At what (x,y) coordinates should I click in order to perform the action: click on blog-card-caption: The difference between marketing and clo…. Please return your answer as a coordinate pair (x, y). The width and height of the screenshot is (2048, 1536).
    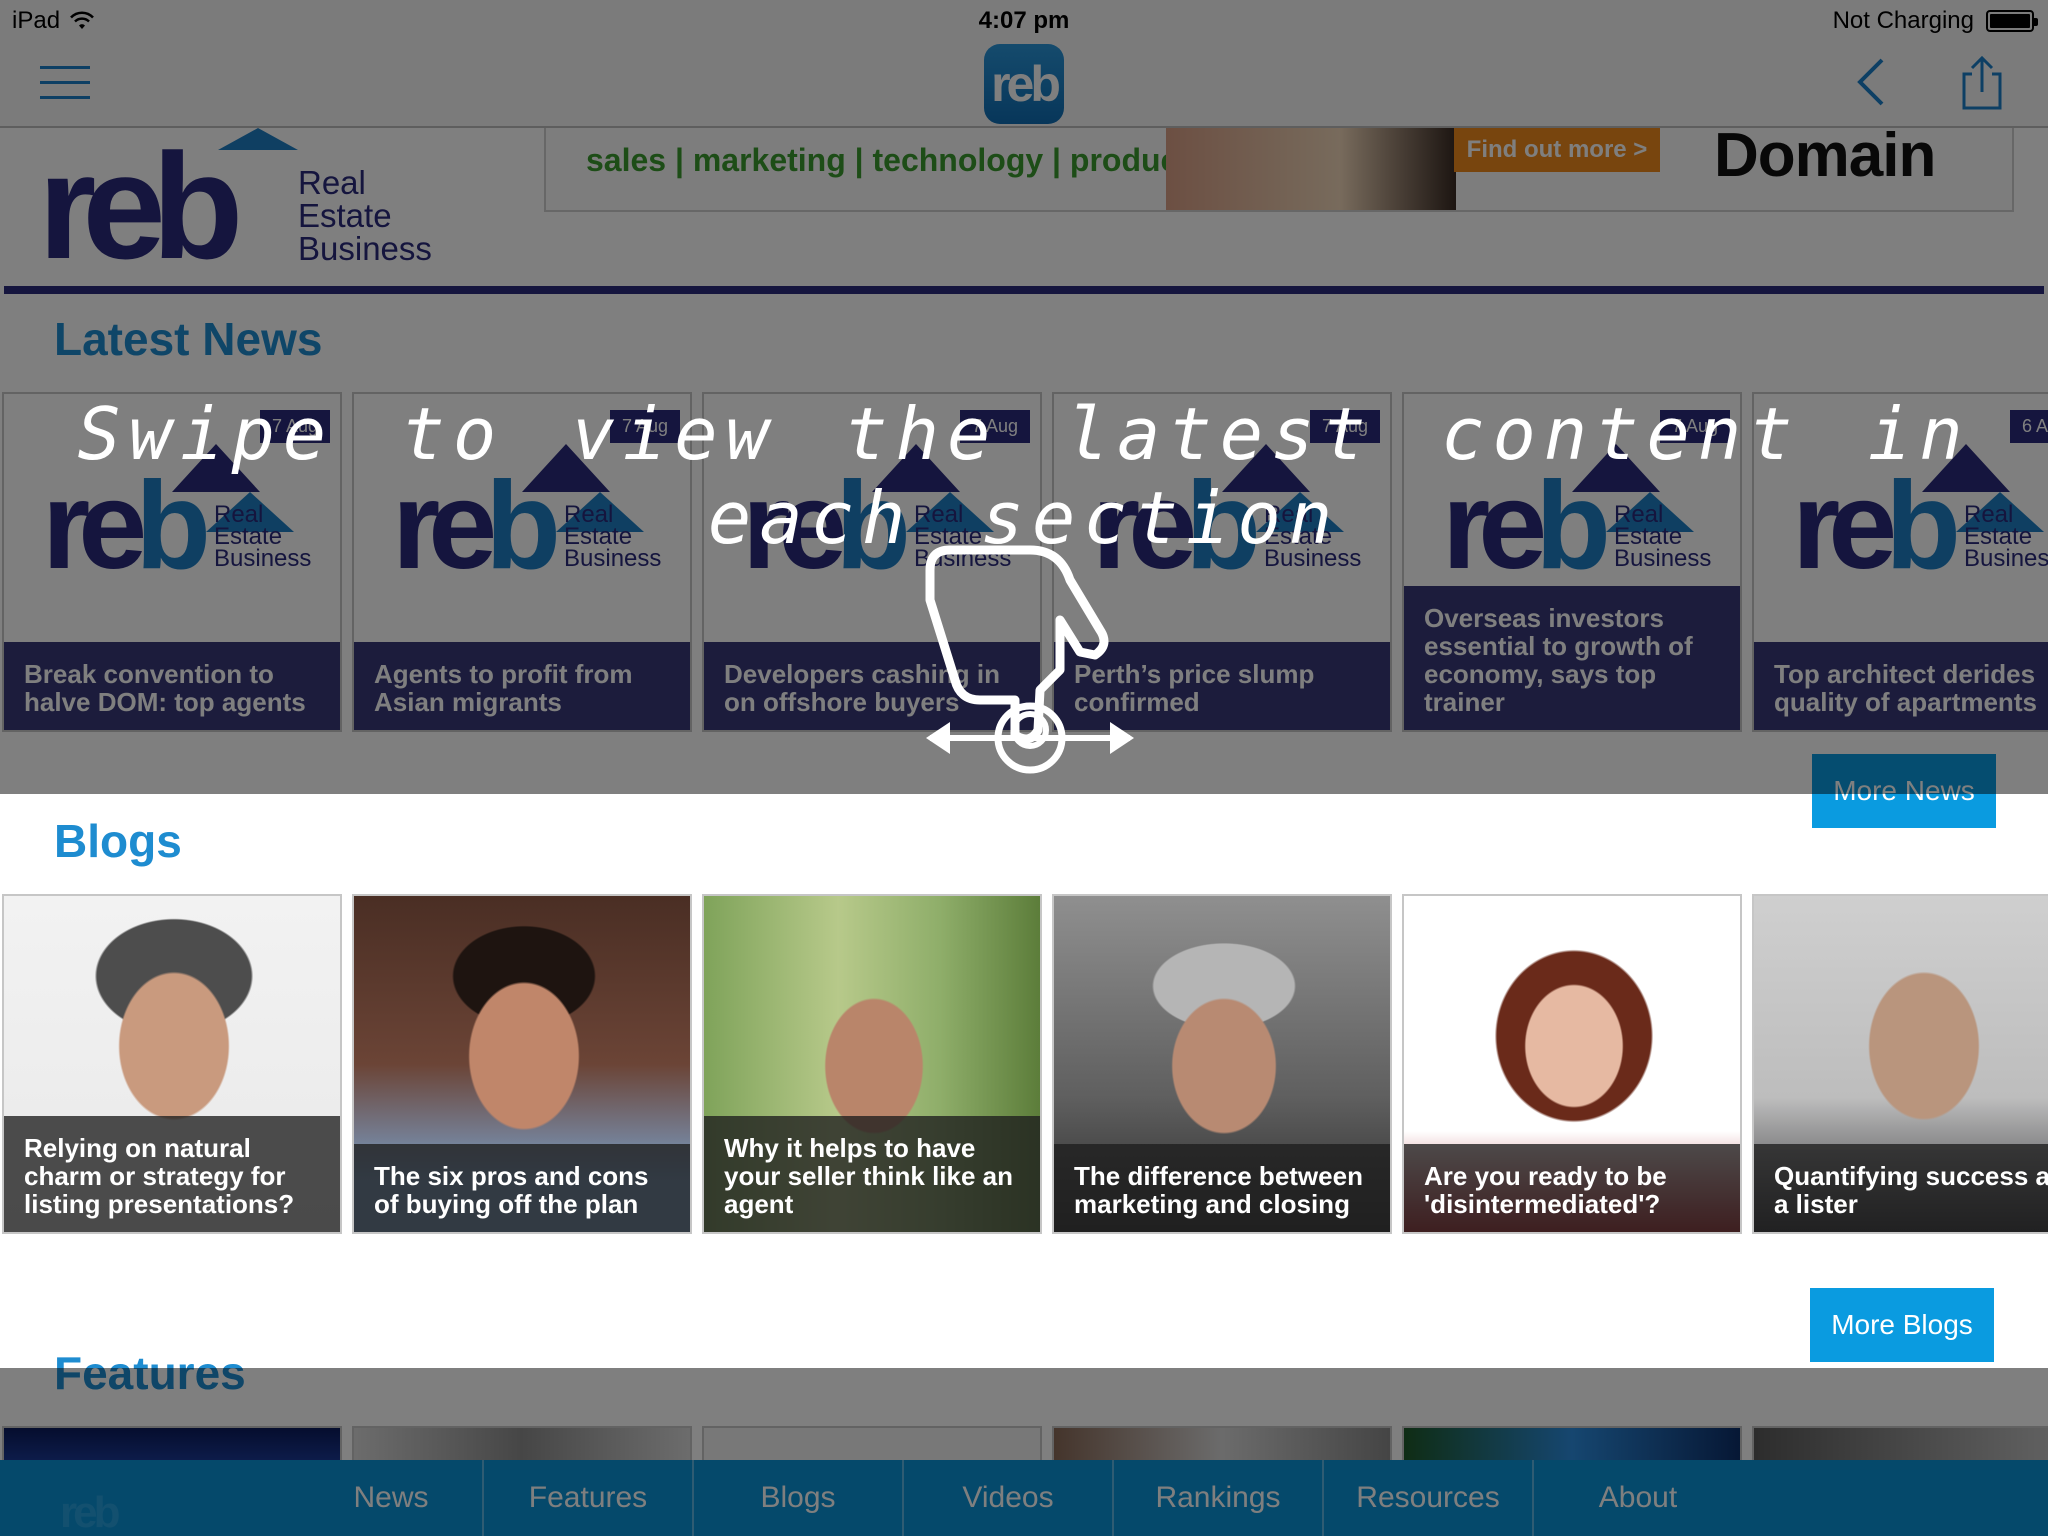
    Looking at the image, I should click on (1222, 1188).